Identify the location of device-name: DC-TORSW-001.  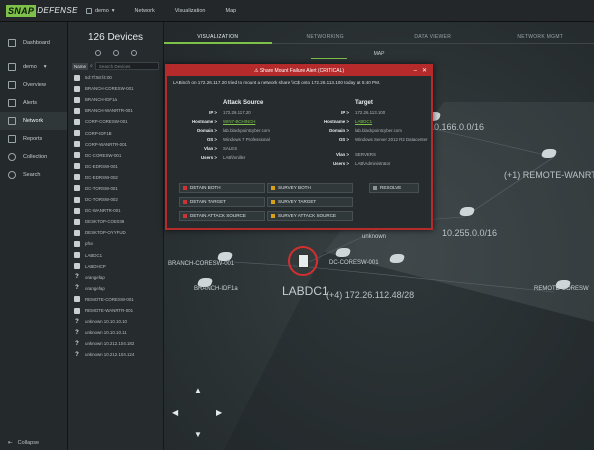
(101, 188).